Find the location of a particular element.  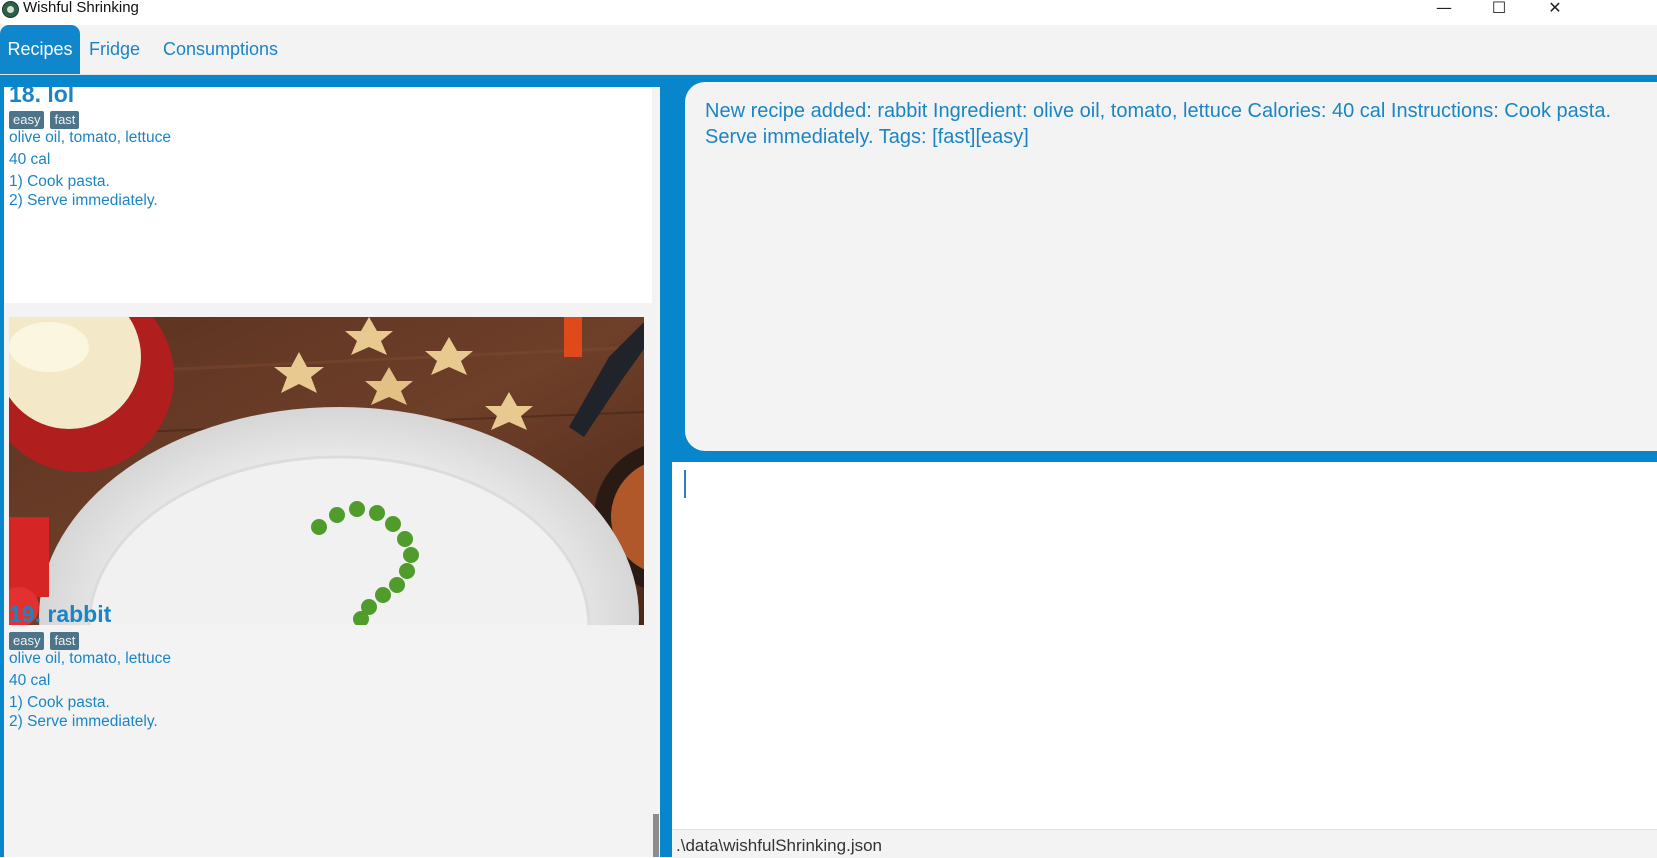

minimize-button: — is located at coordinates (1444, 11).